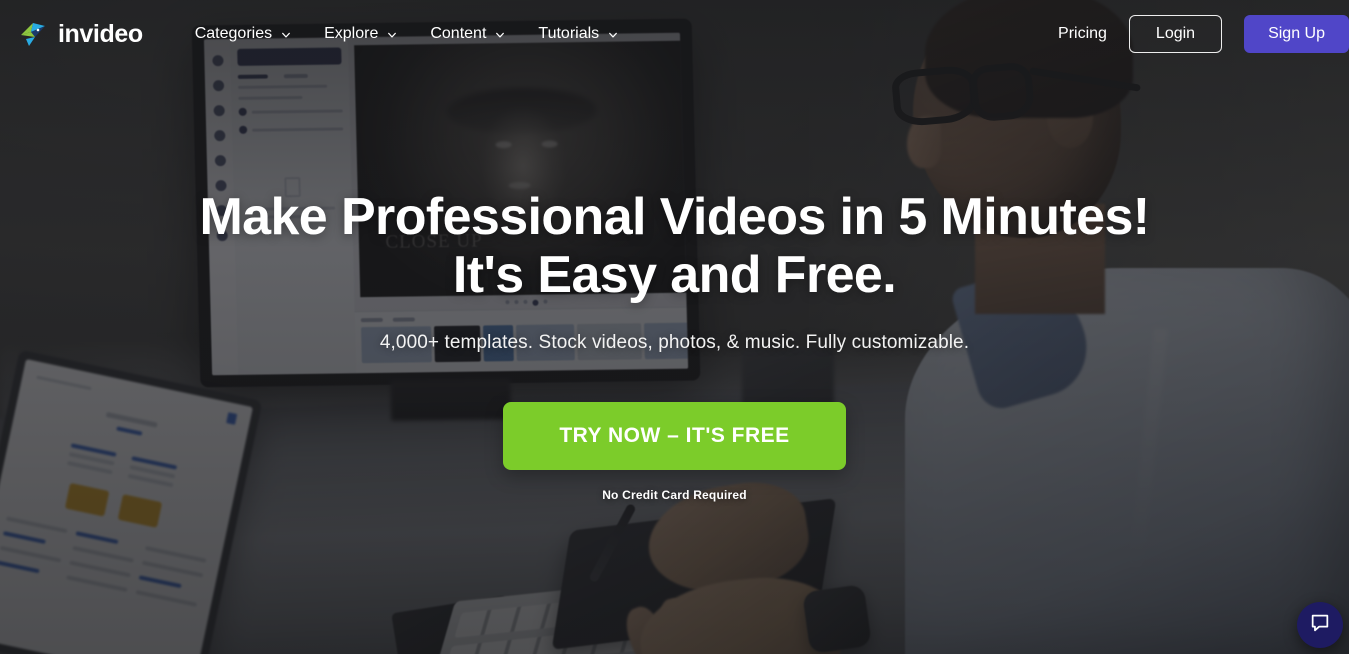 The image size is (1349, 654). What do you see at coordinates (1296, 34) in the screenshot?
I see `signup-button: Sign Up` at bounding box center [1296, 34].